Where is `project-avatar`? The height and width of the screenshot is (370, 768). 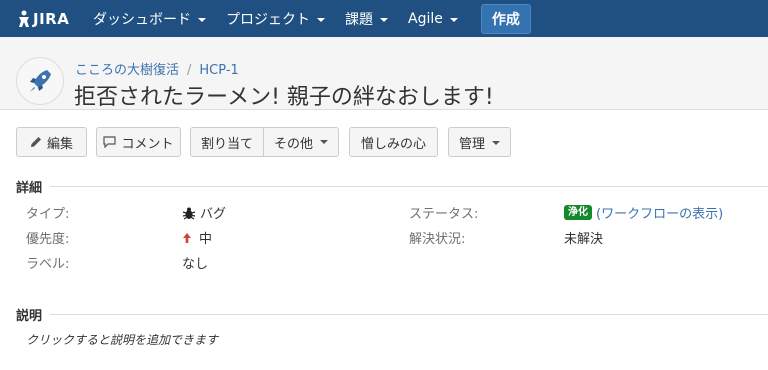 project-avatar is located at coordinates (40, 81).